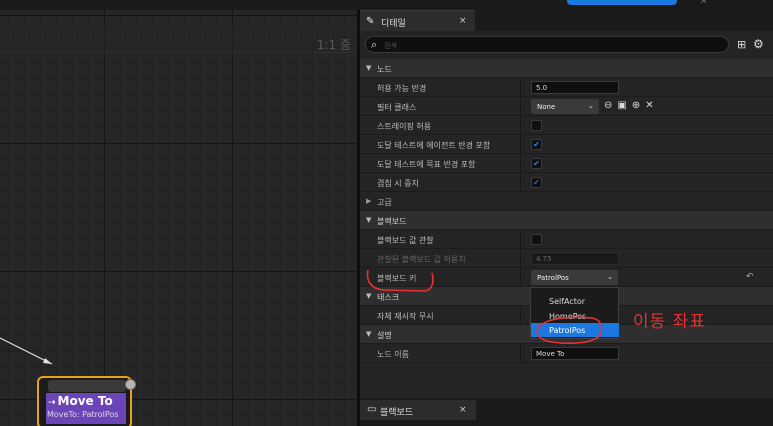 This screenshot has width=773, height=426. What do you see at coordinates (405, 240) in the screenshot?
I see `observe-blackboard-value-label: 블랙보드 값 관찰` at bounding box center [405, 240].